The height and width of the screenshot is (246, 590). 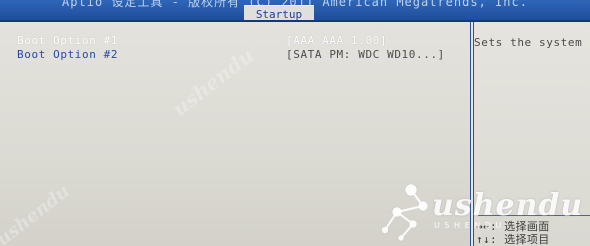 I want to click on boot-option-value: [SATA PM: WDC WD10...], so click(x=365, y=55).